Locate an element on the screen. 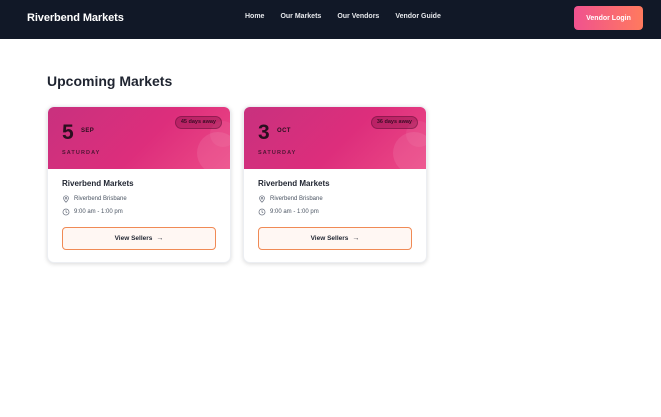 The image size is (661, 417). market-month: SEP is located at coordinates (88, 131).